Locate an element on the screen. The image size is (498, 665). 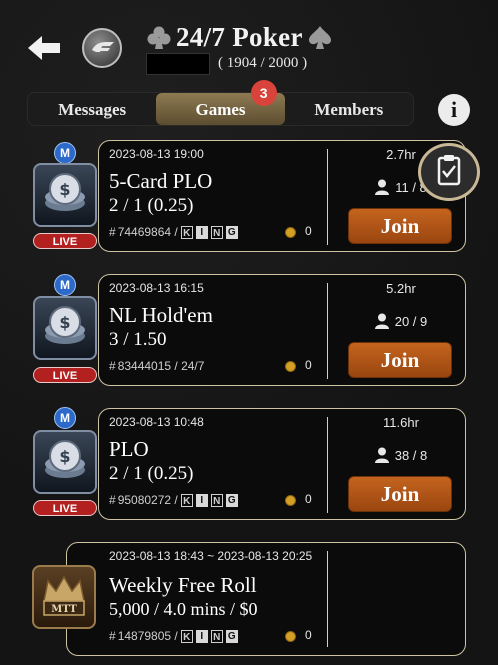
game-stakes: 3 / 1.50 is located at coordinates (138, 339).